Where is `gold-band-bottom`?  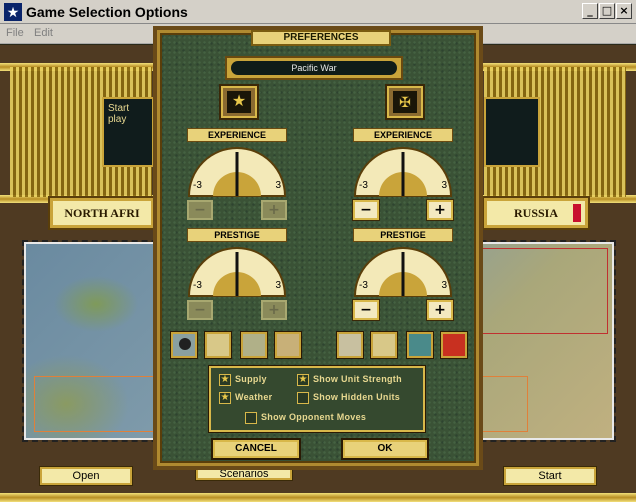
gold-band-bottom is located at coordinates (318, 497).